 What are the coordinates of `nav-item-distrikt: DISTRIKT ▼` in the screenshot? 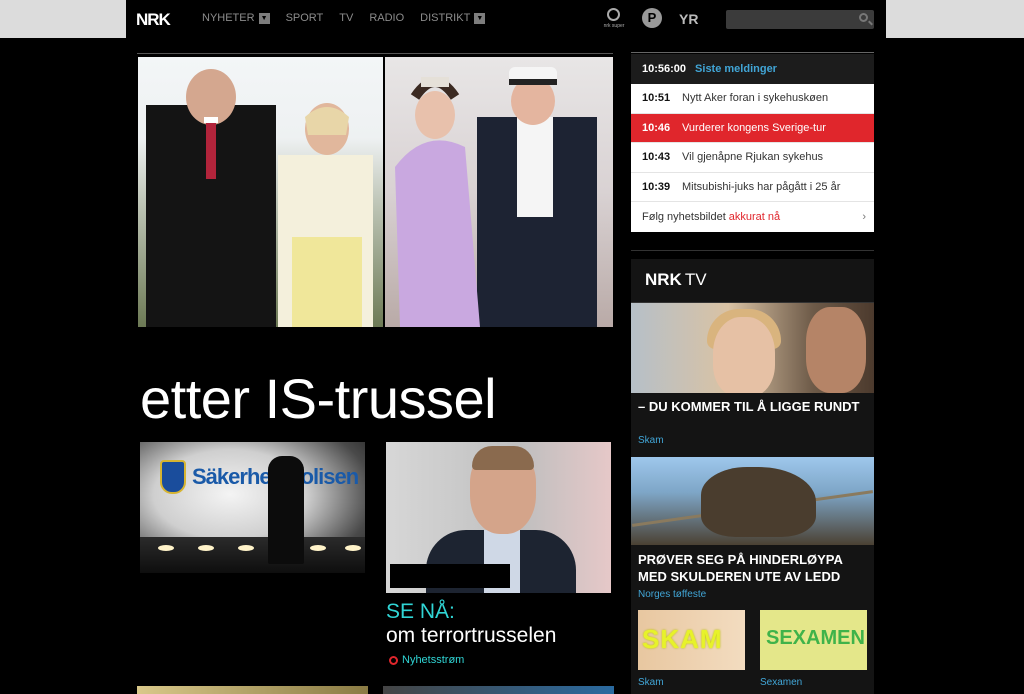 It's located at (453, 18).